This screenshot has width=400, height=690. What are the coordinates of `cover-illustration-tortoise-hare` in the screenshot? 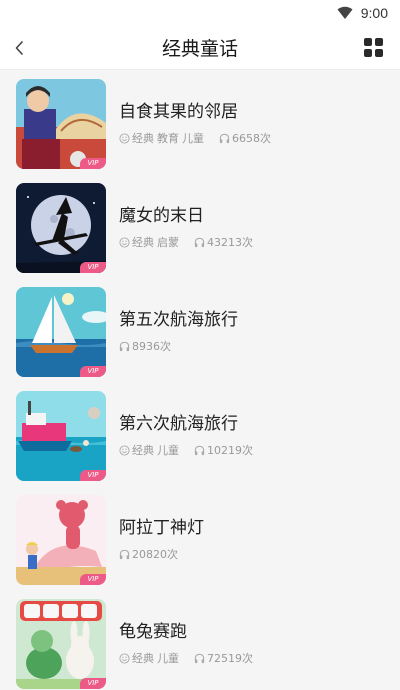 It's located at (61, 644).